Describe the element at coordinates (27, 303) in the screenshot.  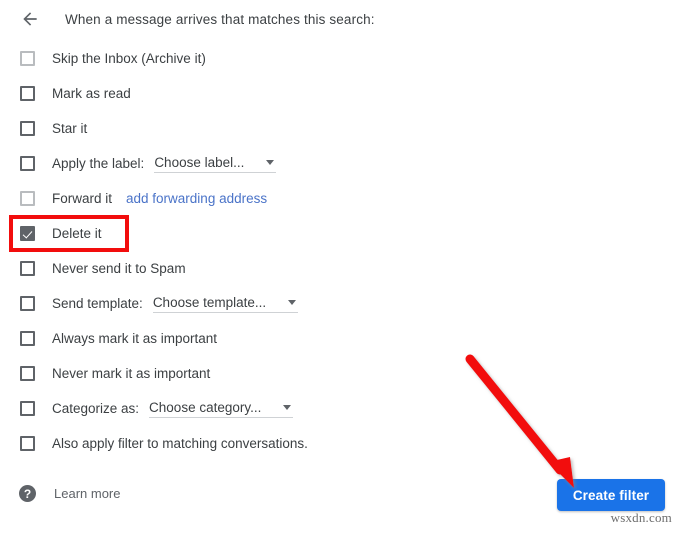
I see `checkbox-send-template` at that location.